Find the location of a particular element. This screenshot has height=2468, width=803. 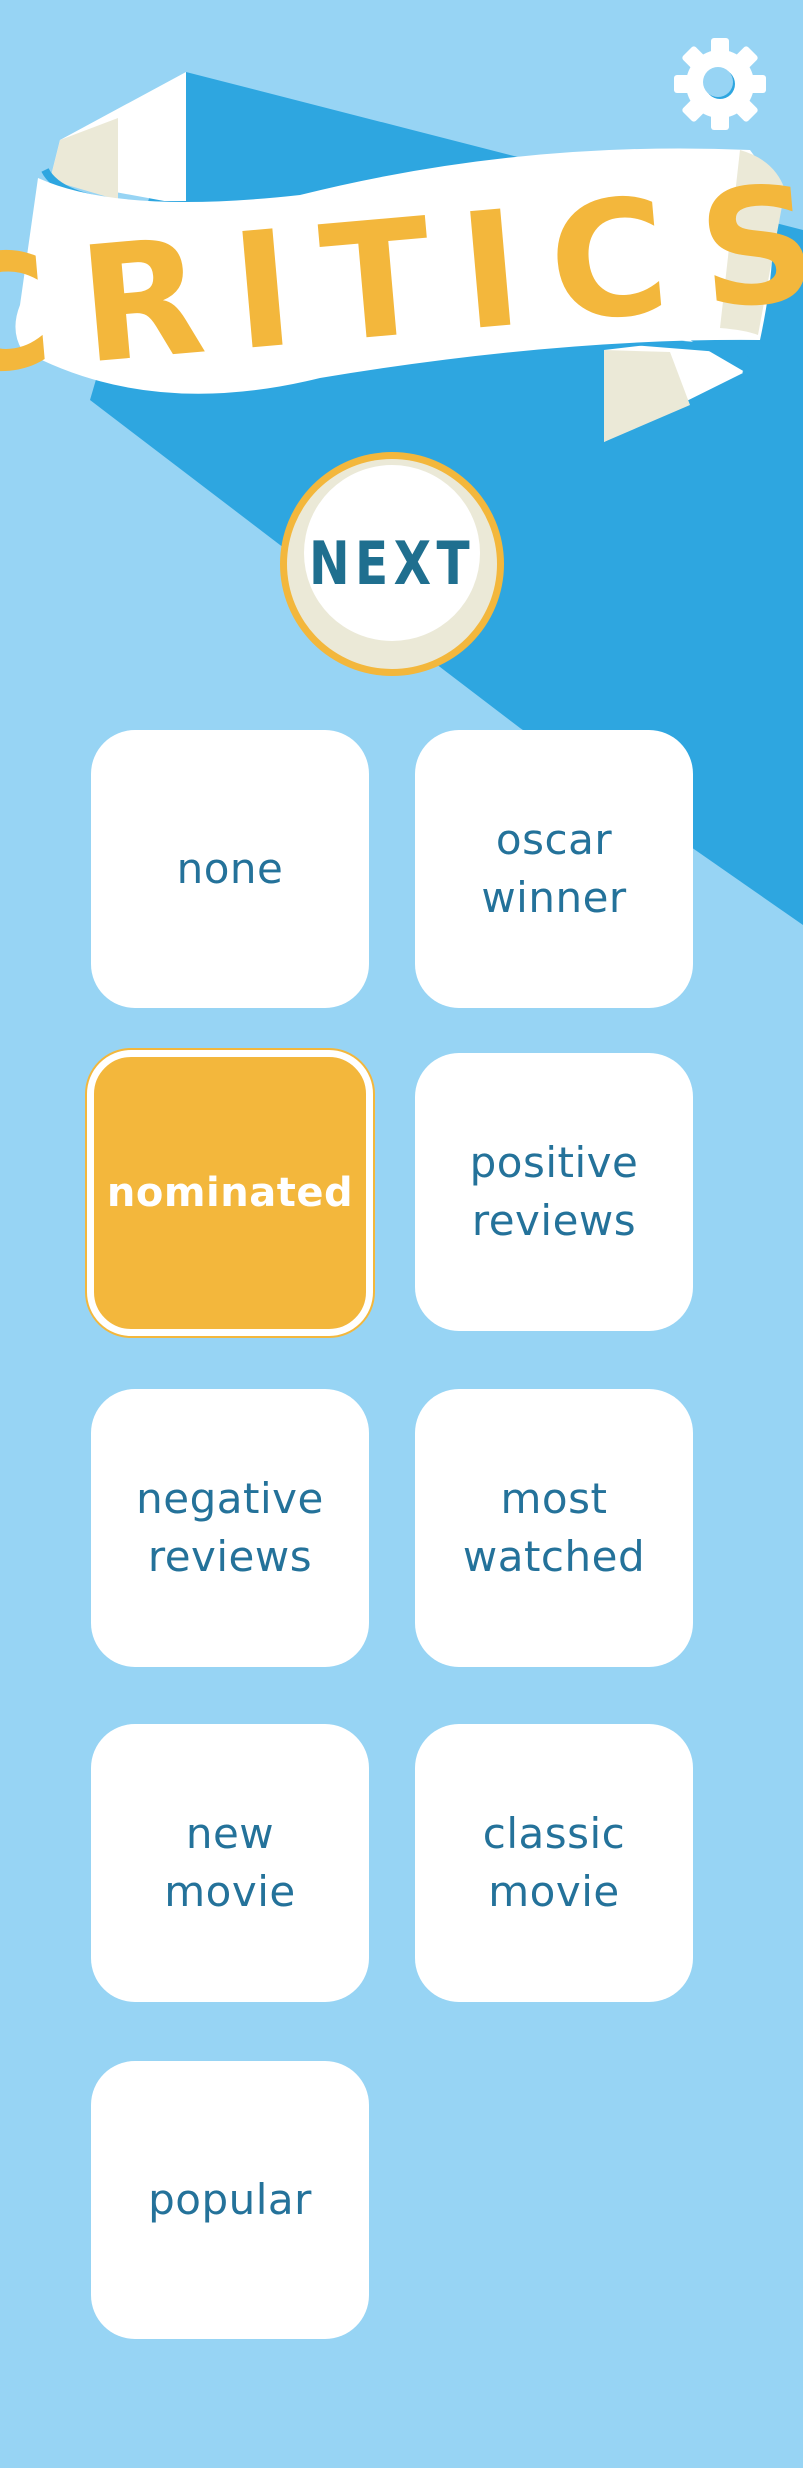

option-oscar-winner: oscar winner is located at coordinates (554, 869).